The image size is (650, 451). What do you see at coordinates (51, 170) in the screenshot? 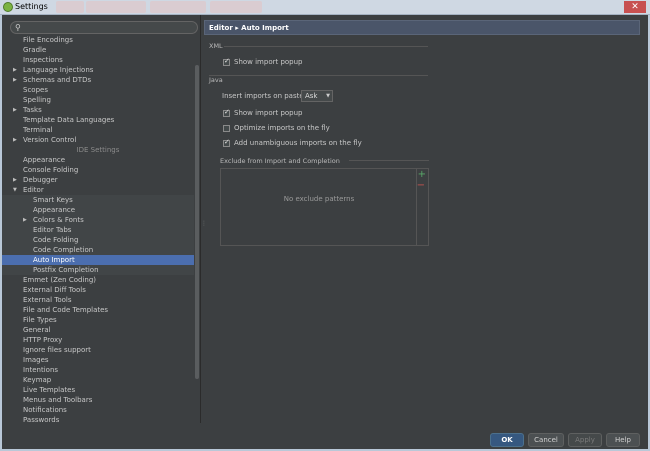
I see `tree-item-label: Console Folding` at bounding box center [51, 170].